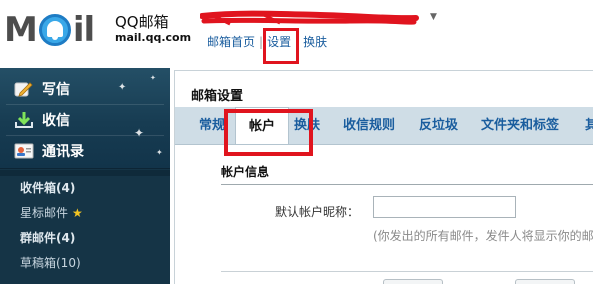 The image size is (593, 284). Describe the element at coordinates (77, 213) in the screenshot. I see `star-icon: ★` at that location.